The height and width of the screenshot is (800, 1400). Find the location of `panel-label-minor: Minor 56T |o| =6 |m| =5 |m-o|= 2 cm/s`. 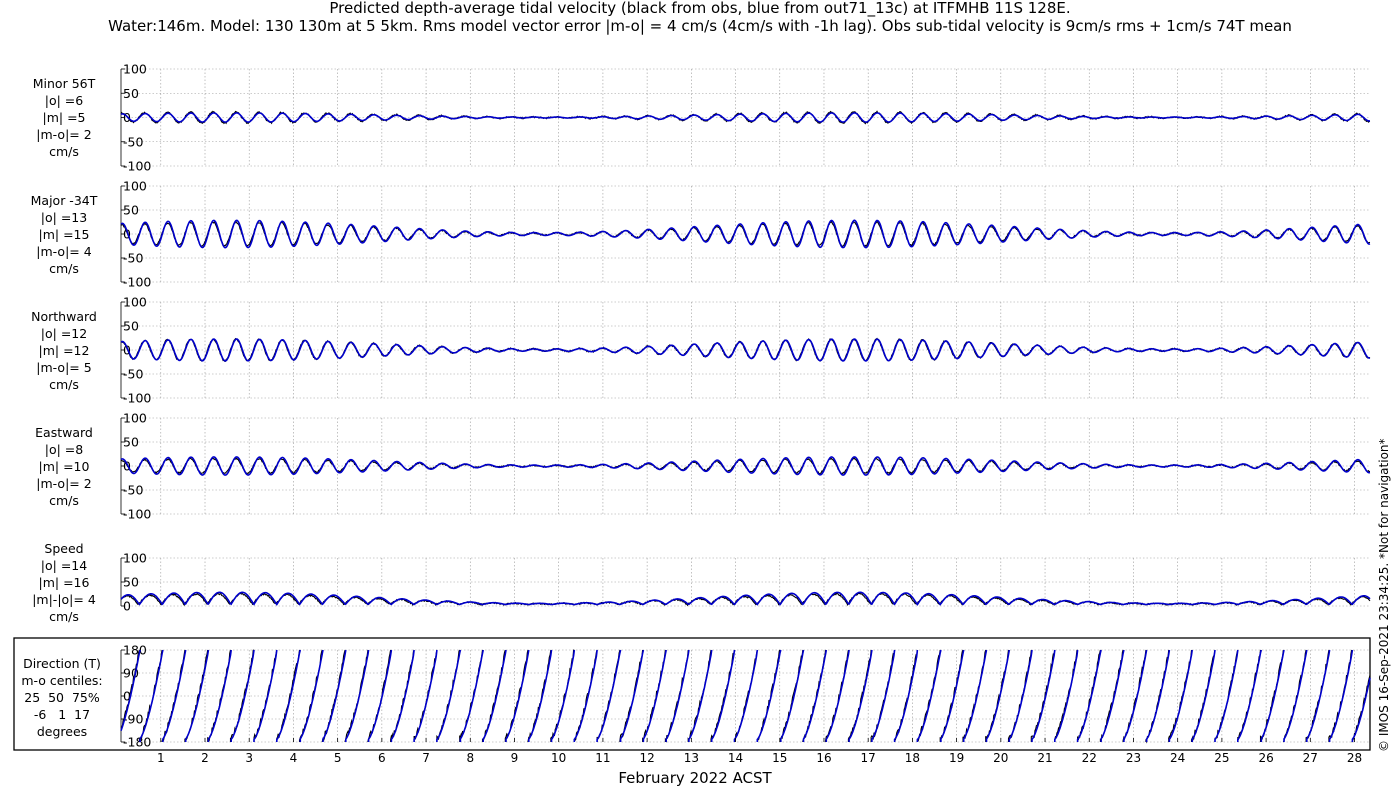

panel-label-minor: Minor 56T |o| =6 |m| =5 |m-o|= 2 cm/s is located at coordinates (64, 117).